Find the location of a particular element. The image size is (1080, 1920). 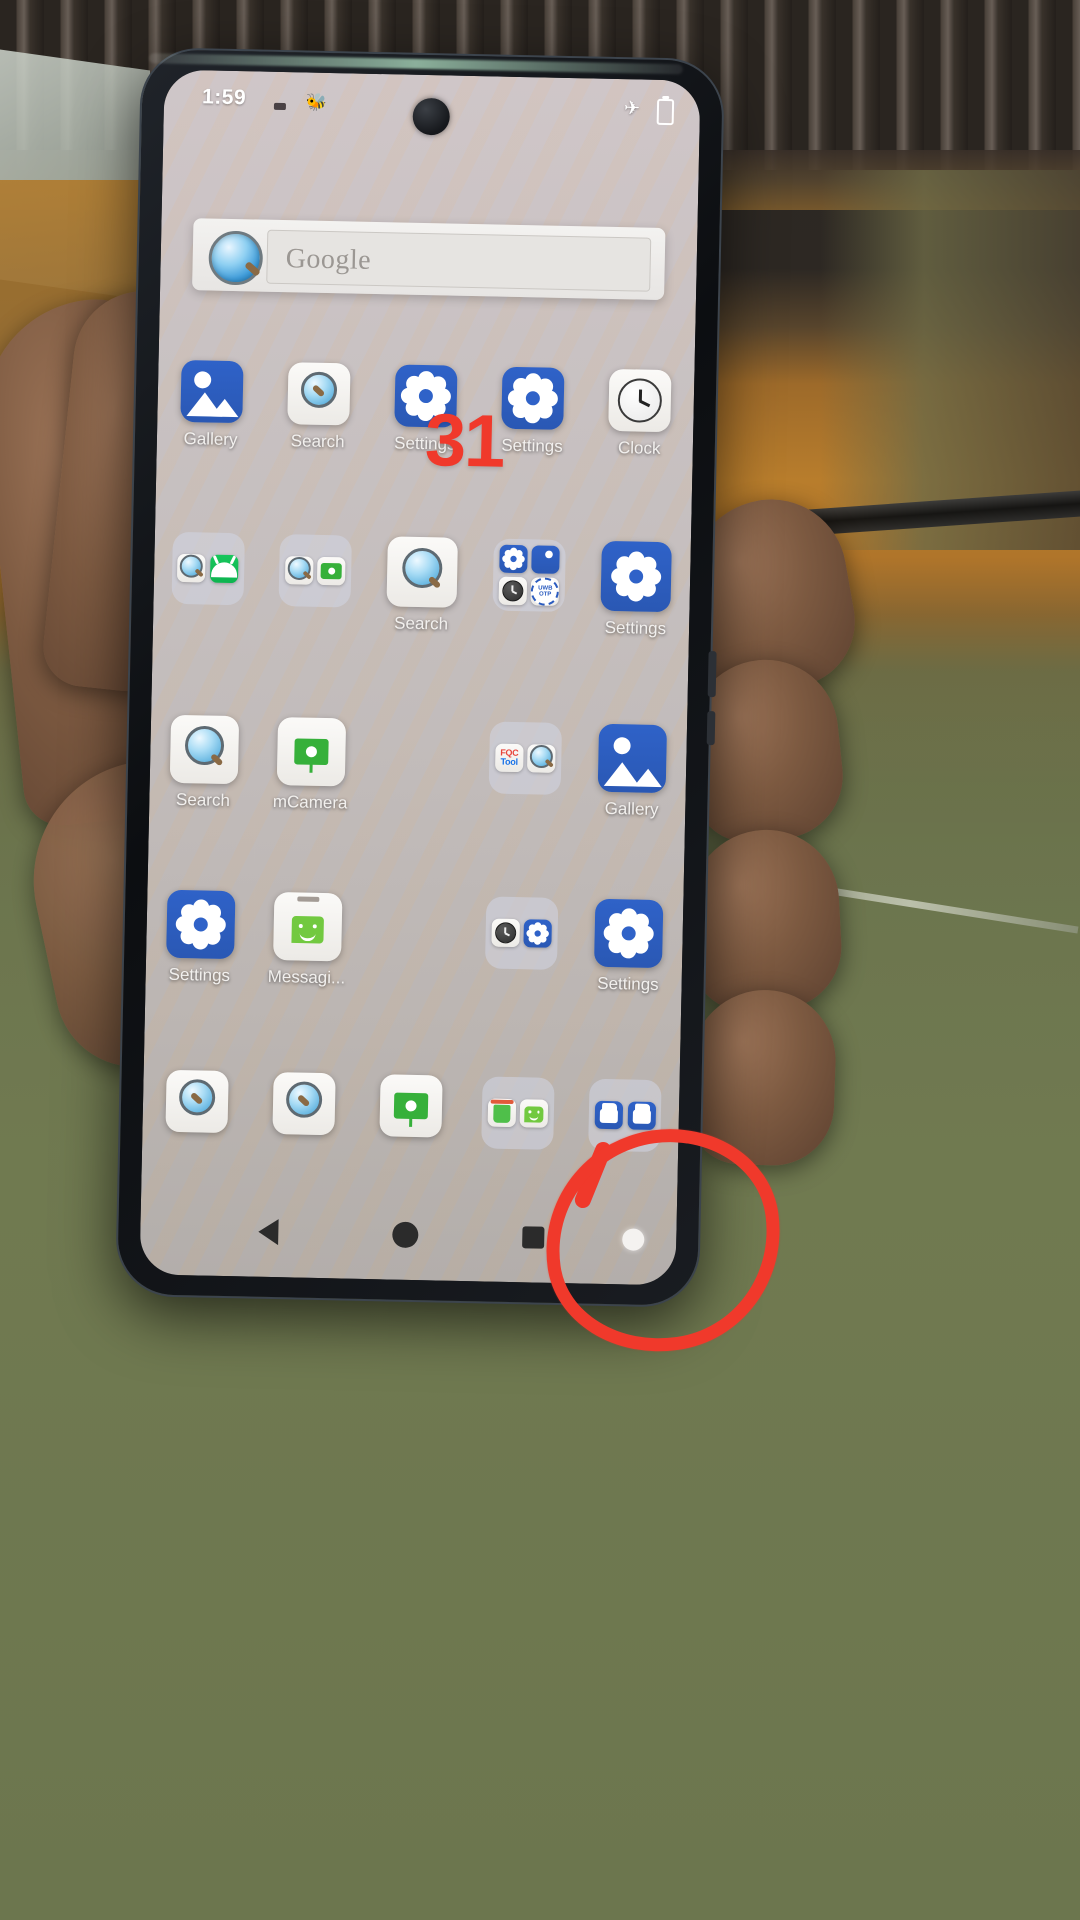

app-settings-5: Settings is located at coordinates (628, 946).